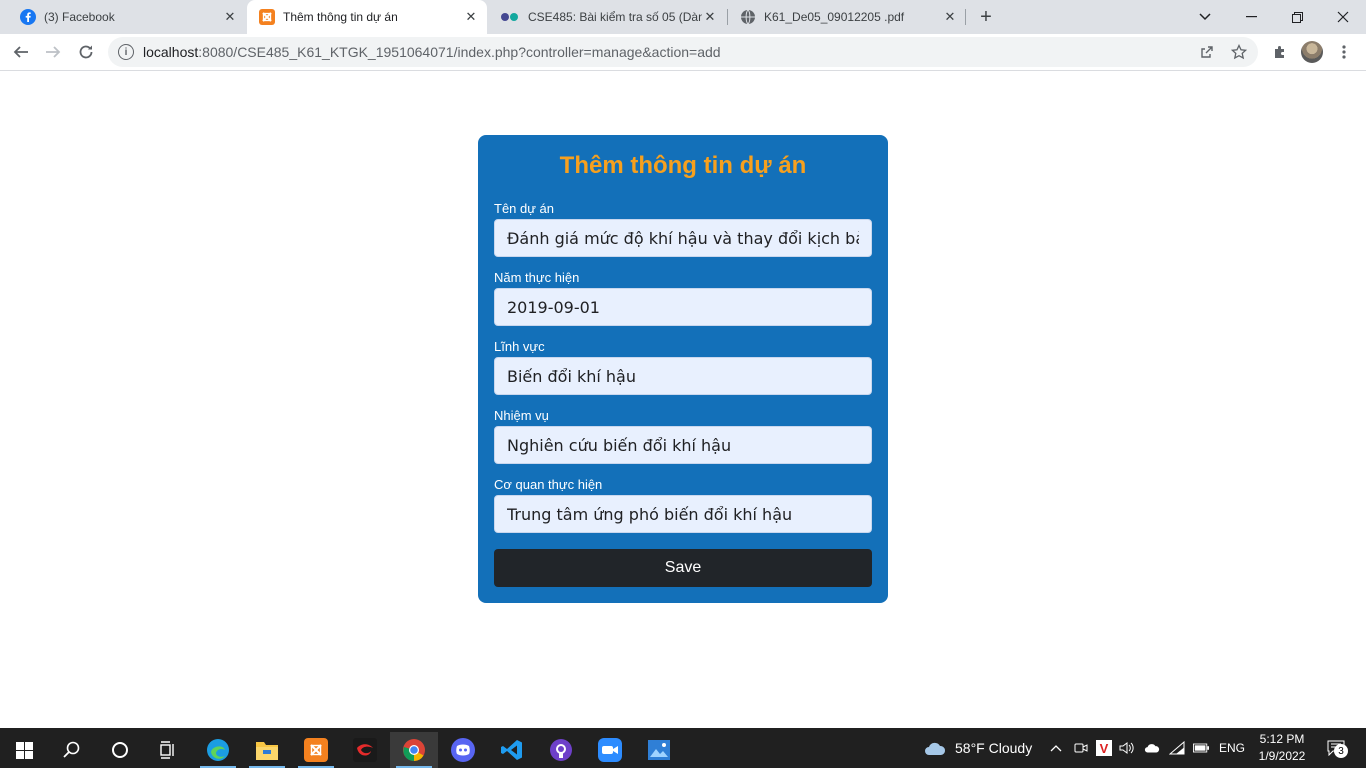 This screenshot has height=768, width=1366. I want to click on language-indicator: ENG, so click(1232, 748).